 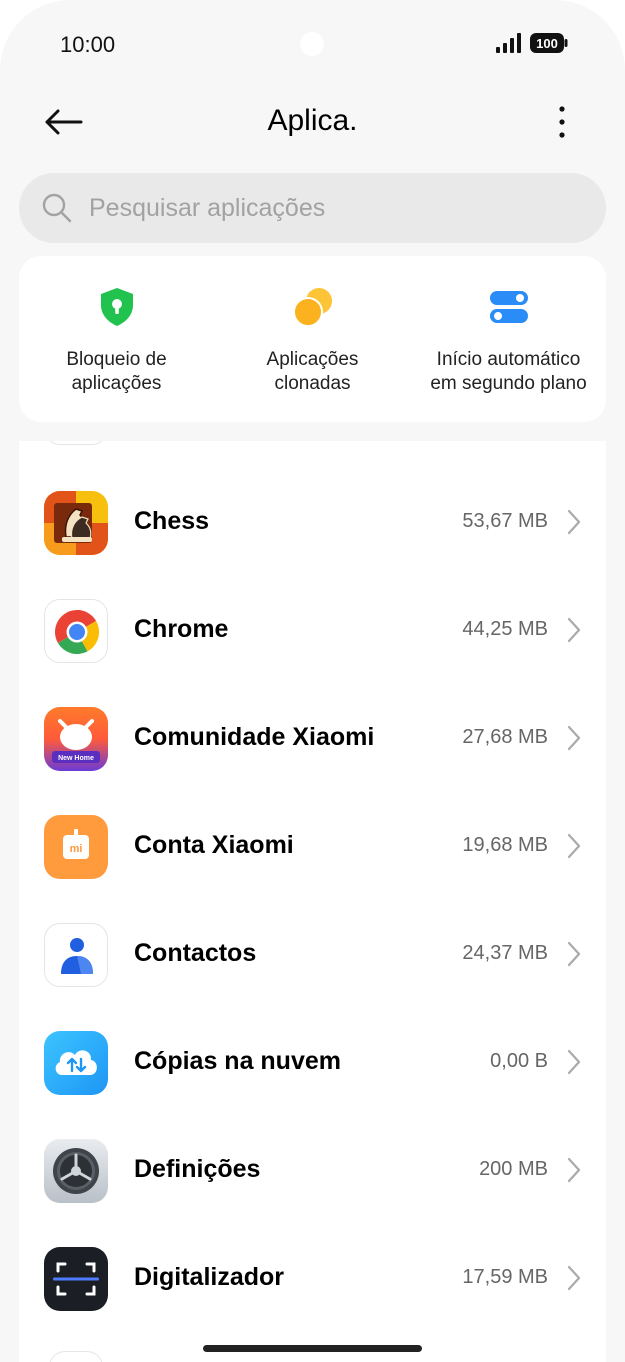 I want to click on app-row-contacts: Contactos 24,37 MB, so click(x=312, y=955).